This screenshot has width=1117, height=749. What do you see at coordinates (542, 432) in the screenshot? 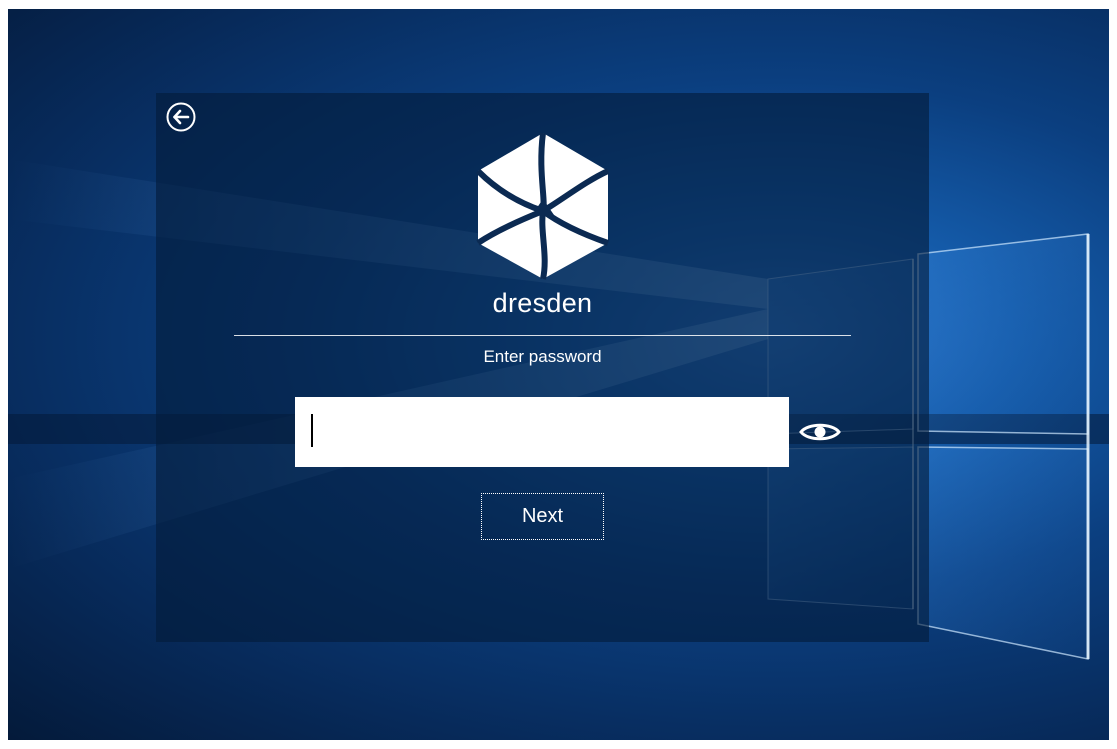
I see `password-input` at bounding box center [542, 432].